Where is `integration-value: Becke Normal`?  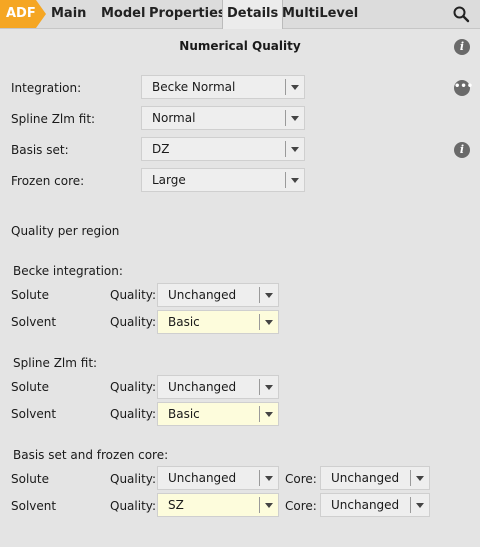 integration-value: Becke Normal is located at coordinates (194, 87).